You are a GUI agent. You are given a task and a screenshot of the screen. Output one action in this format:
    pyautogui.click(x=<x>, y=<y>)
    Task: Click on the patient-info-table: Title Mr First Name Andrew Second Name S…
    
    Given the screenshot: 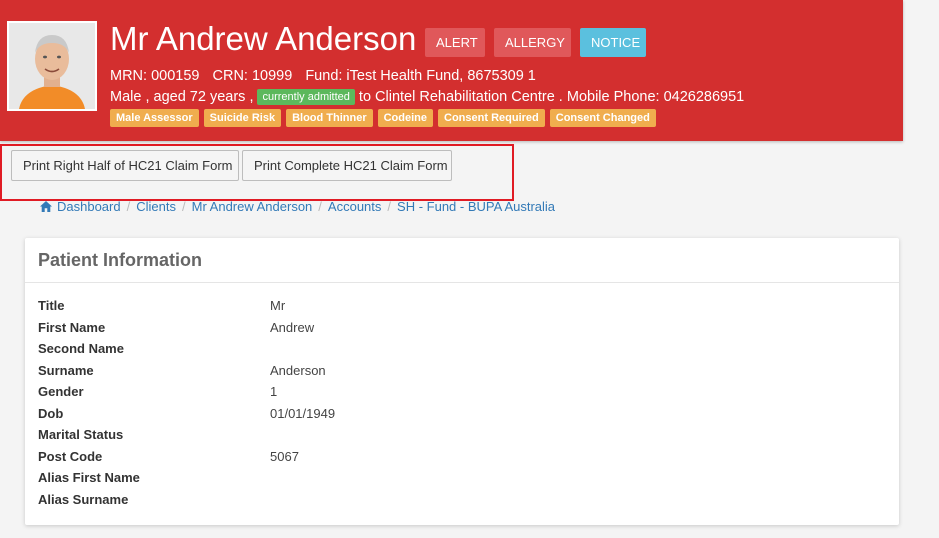 What is the action you would take?
    pyautogui.click(x=186, y=402)
    